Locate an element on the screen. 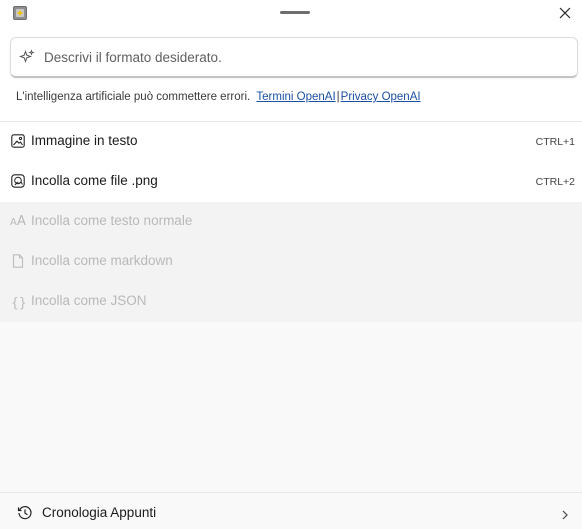 This screenshot has width=582, height=529. option-paste-as-json: {} Incolla come JSON is located at coordinates (291, 302).